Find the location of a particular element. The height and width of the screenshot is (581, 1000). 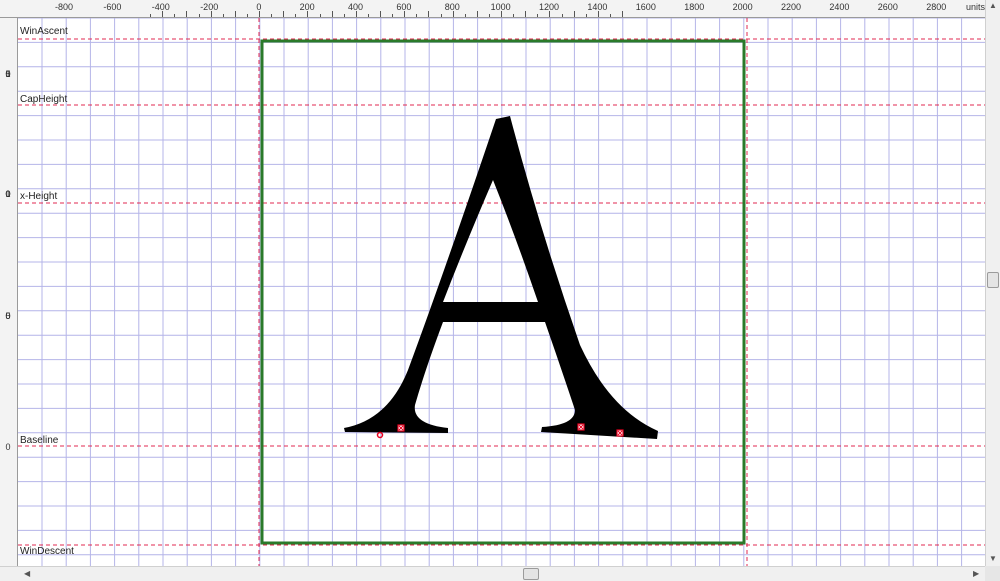

scroll-left-arrow-icon: ◀ is located at coordinates (27, 574).